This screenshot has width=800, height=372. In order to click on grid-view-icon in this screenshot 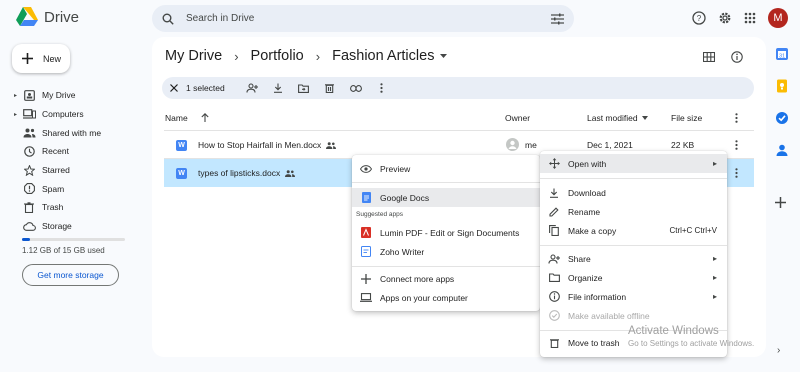, I will do `click(709, 57)`.